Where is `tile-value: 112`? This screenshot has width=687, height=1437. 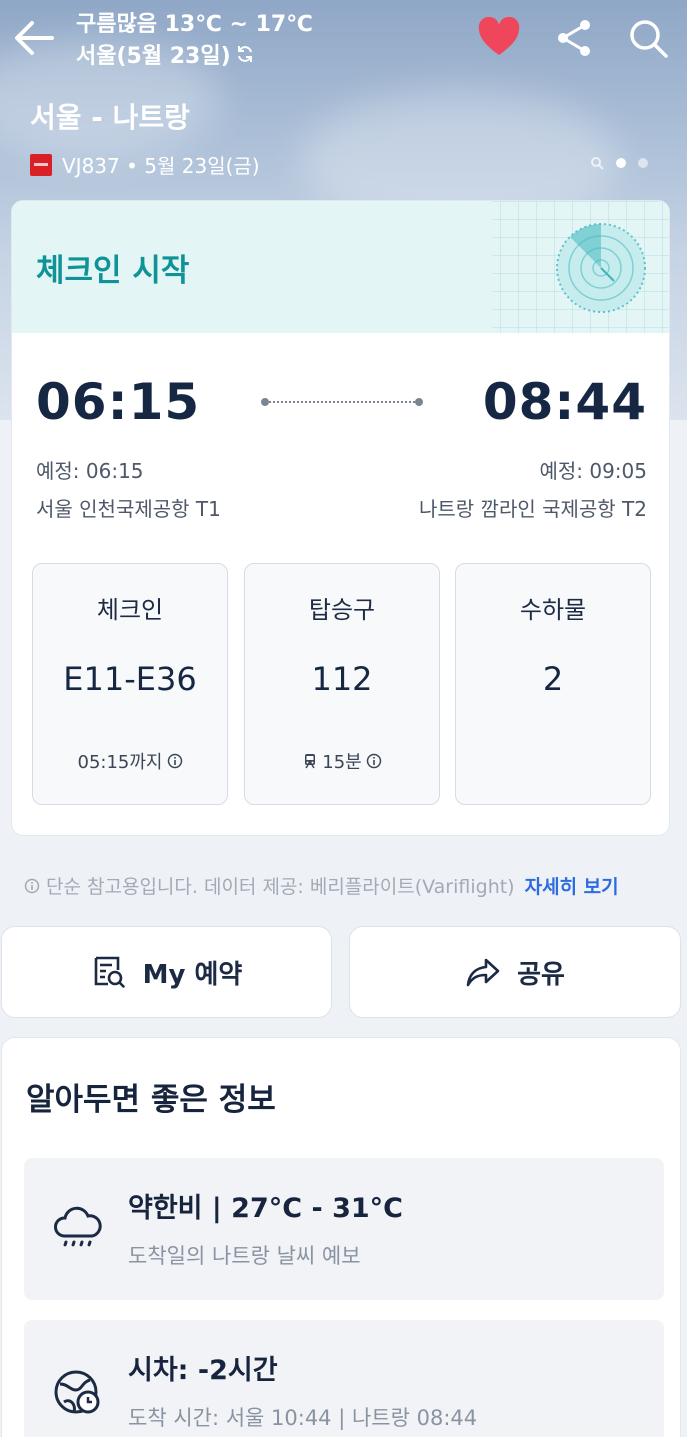
tile-value: 112 is located at coordinates (342, 679).